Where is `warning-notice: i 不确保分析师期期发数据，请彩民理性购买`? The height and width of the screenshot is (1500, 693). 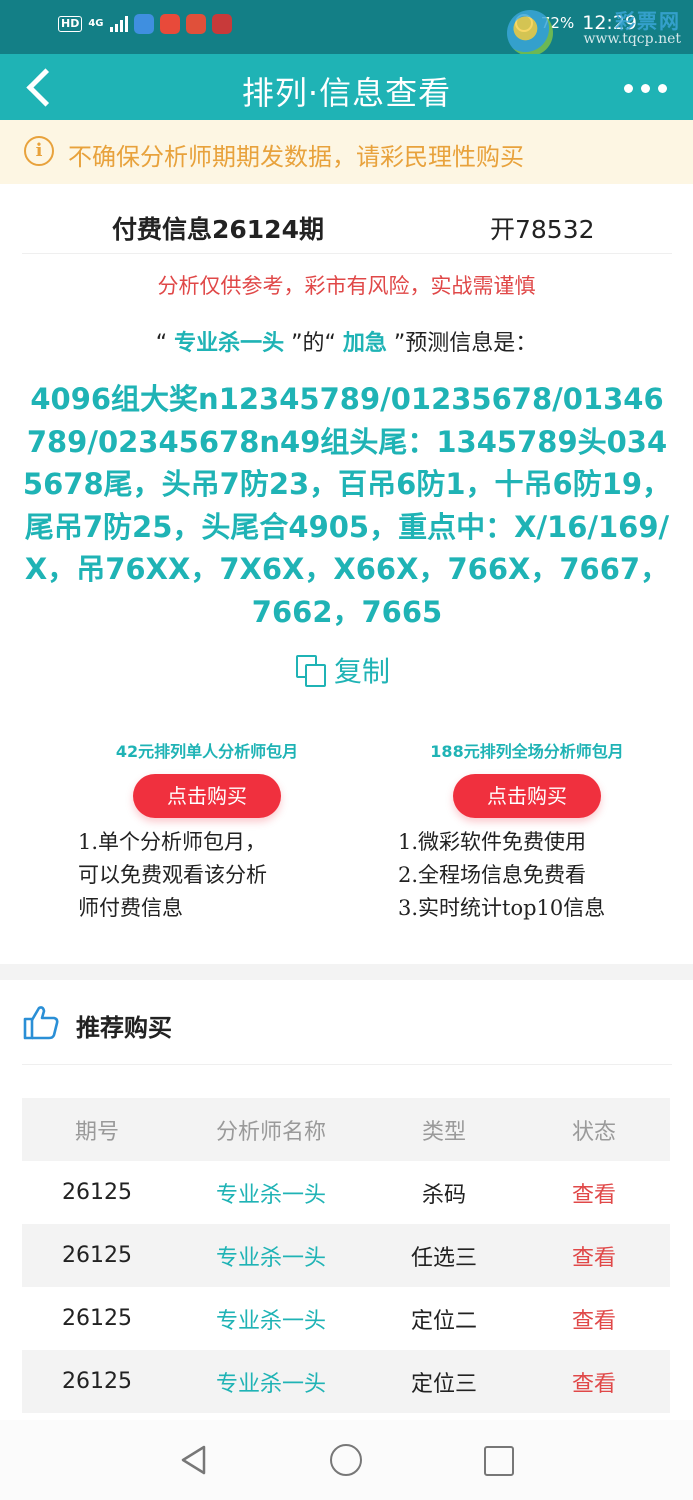 warning-notice: i 不确保分析师期期发数据，请彩民理性购买 is located at coordinates (346, 152).